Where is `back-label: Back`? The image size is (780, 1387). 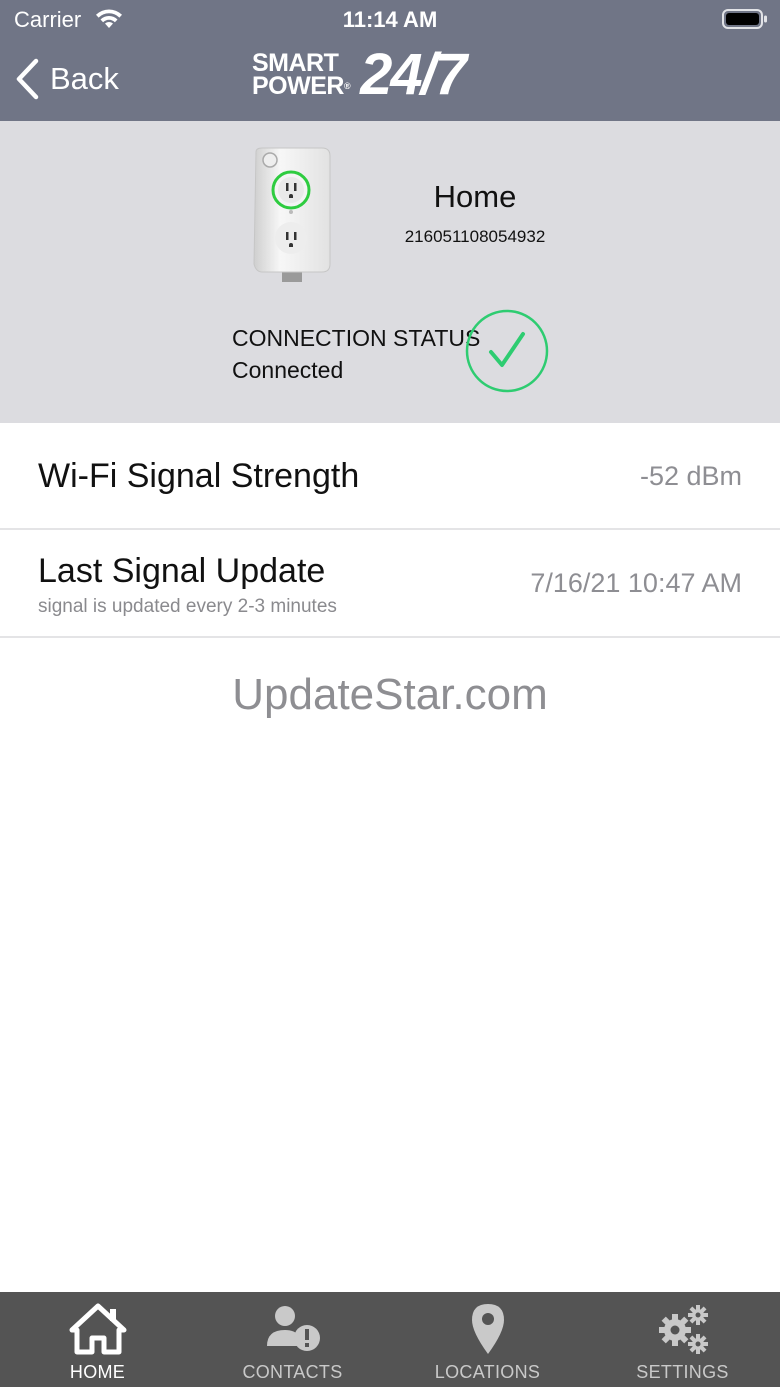
back-label: Back is located at coordinates (84, 78).